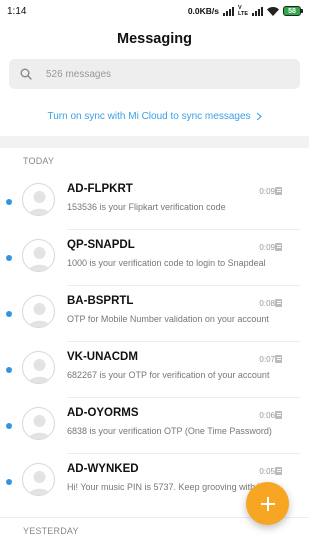  Describe the element at coordinates (100, 189) in the screenshot. I see `sender-name: AD-FLPKRT` at that location.